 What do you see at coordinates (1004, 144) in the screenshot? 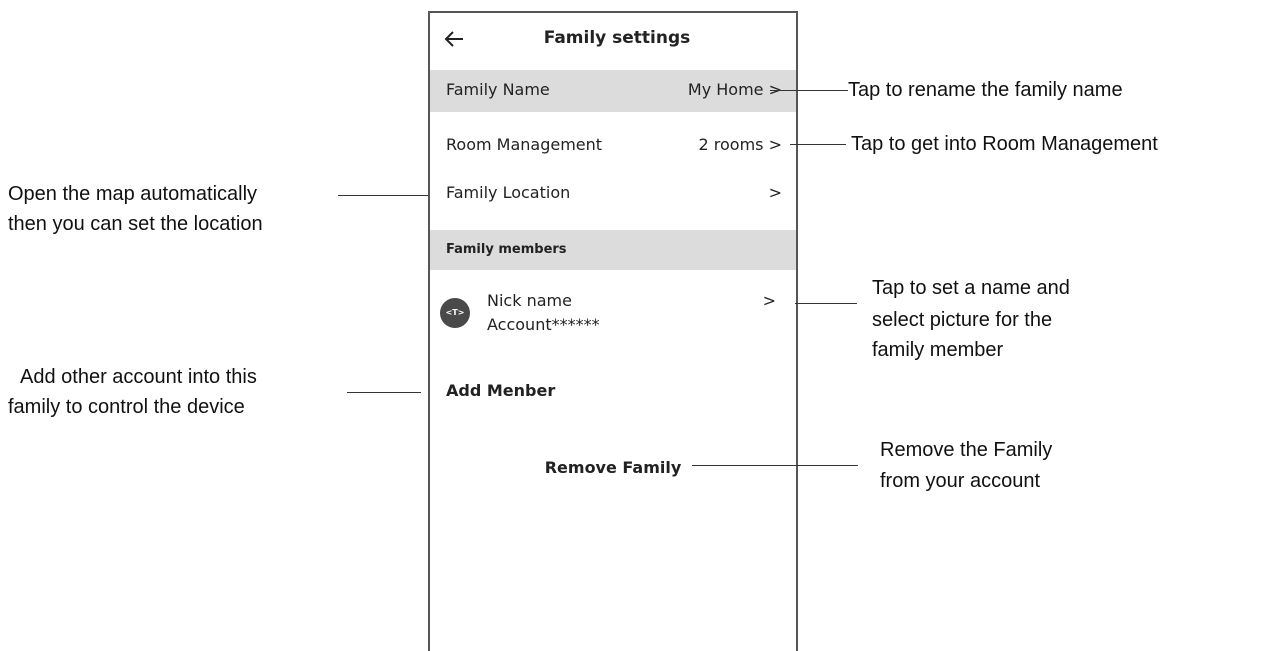
I see `annotation-room: Tap to get into Room Management` at bounding box center [1004, 144].